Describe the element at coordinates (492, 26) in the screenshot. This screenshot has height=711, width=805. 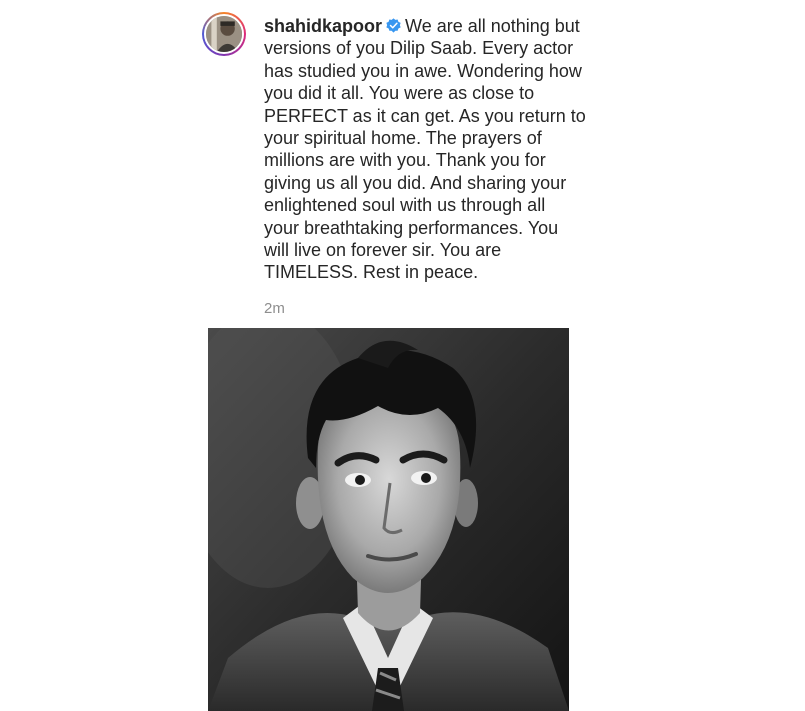
I see `caption-text-line: We are all nothing but` at that location.